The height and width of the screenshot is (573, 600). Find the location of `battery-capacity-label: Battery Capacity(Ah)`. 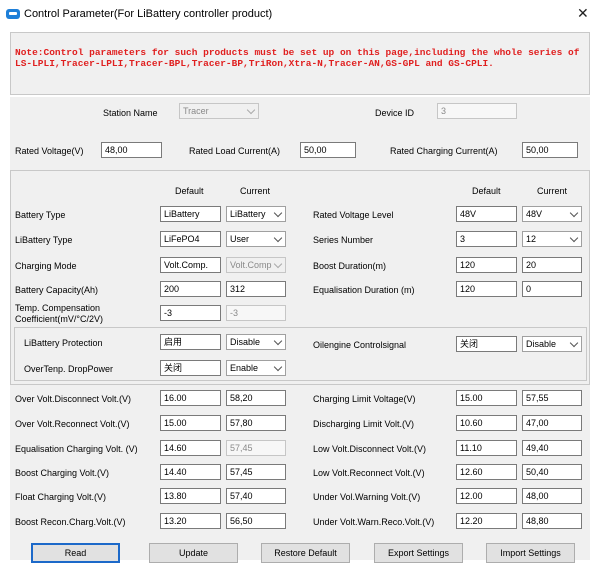

battery-capacity-label: Battery Capacity(Ah) is located at coordinates (57, 290).